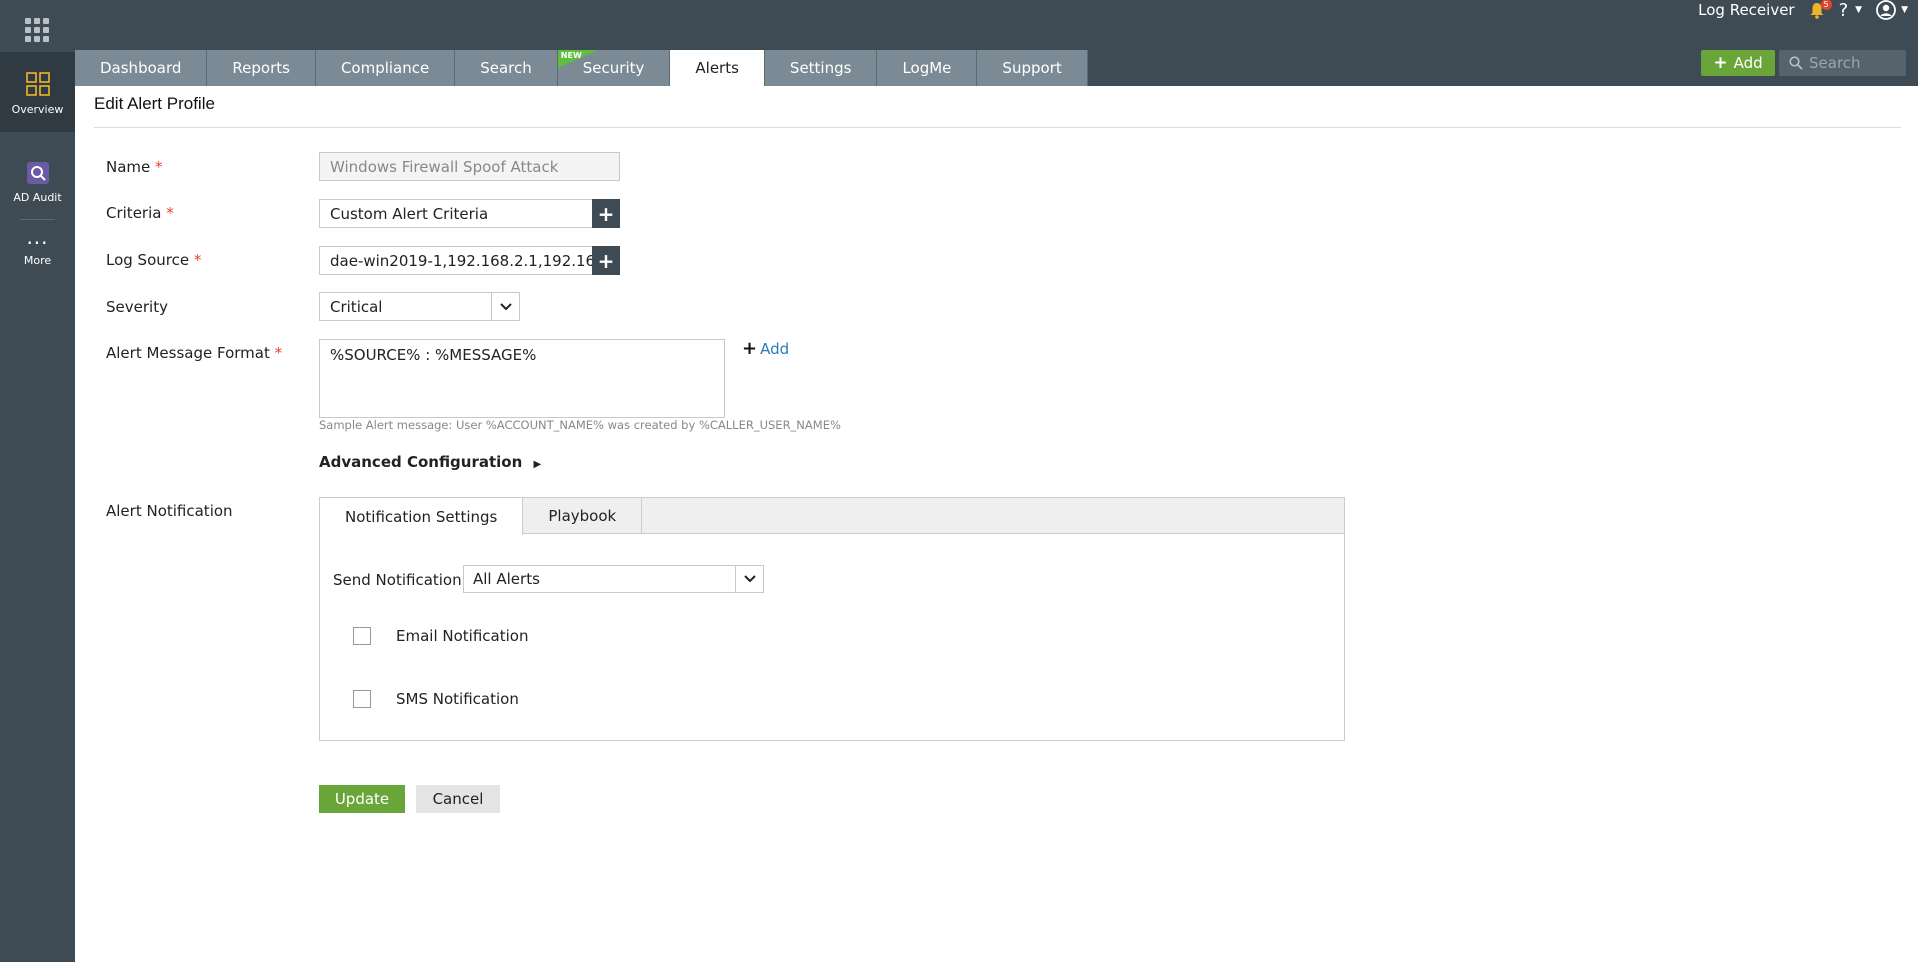 The height and width of the screenshot is (962, 1918). What do you see at coordinates (169, 511) in the screenshot?
I see `alert-notification-label: Alert Notification` at bounding box center [169, 511].